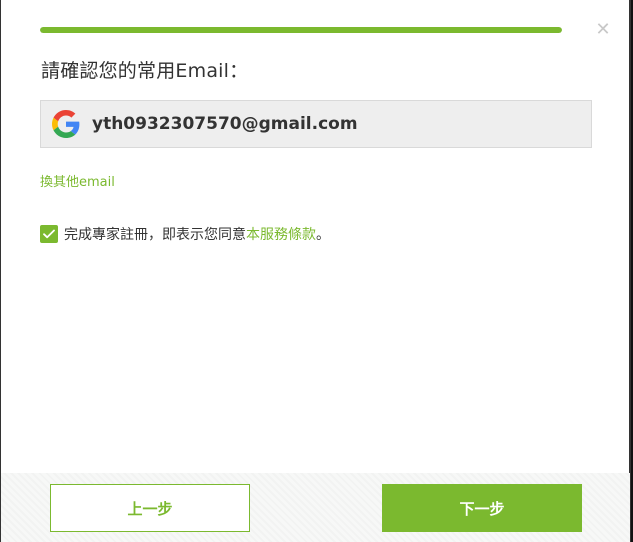 This screenshot has width=633, height=542. What do you see at coordinates (225, 124) in the screenshot?
I see `email-address: yth0932307570@gmail.com` at bounding box center [225, 124].